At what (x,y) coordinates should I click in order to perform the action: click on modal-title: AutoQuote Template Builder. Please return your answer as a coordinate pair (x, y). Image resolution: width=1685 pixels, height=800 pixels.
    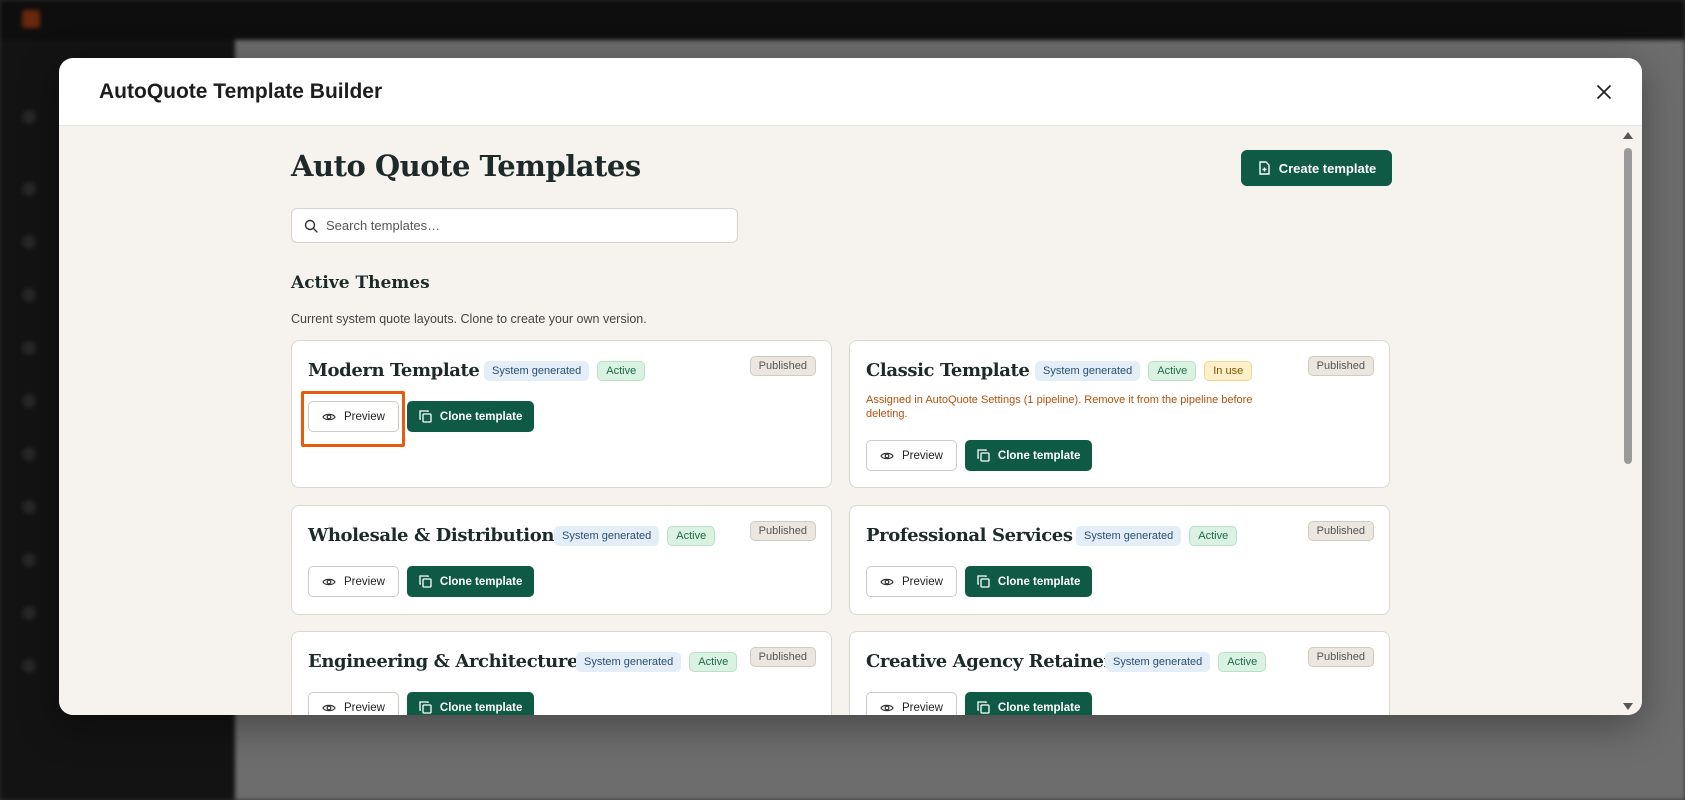
    Looking at the image, I should click on (241, 91).